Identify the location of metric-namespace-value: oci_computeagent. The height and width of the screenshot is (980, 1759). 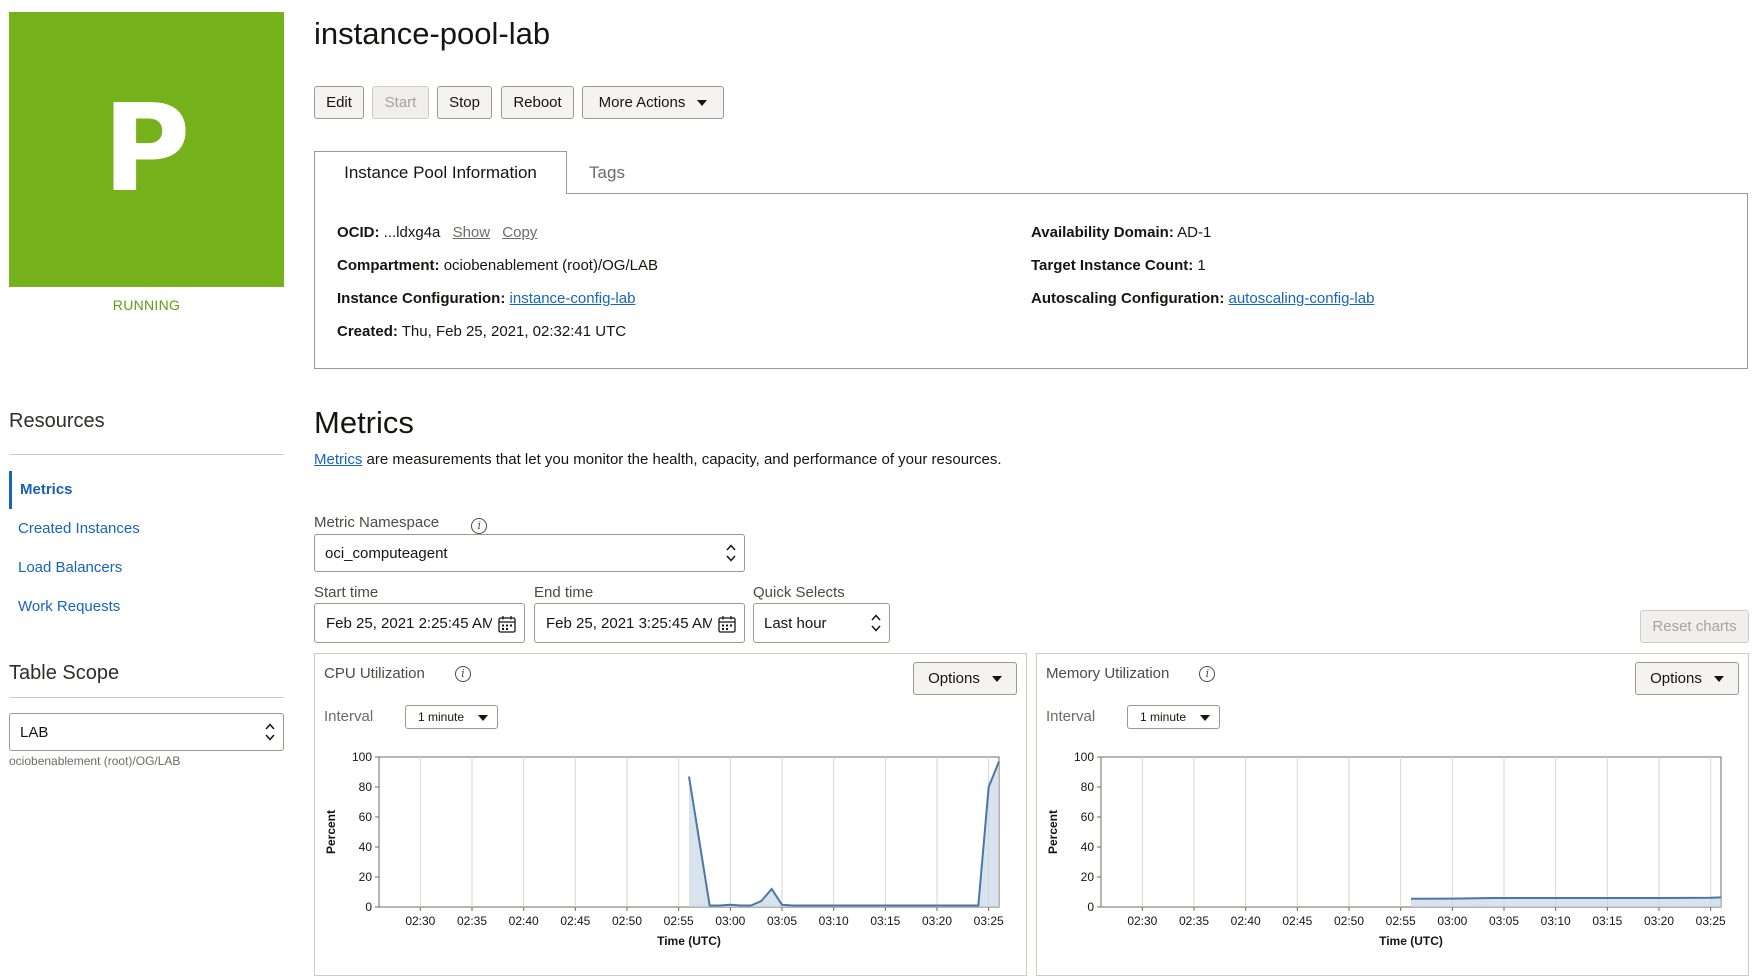
(386, 553).